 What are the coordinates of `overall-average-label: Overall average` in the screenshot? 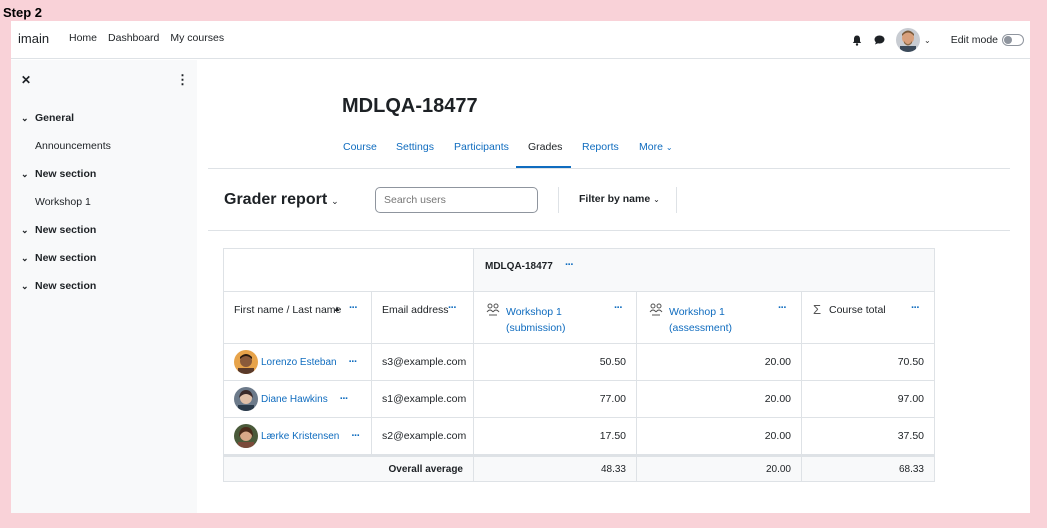 It's located at (426, 469).